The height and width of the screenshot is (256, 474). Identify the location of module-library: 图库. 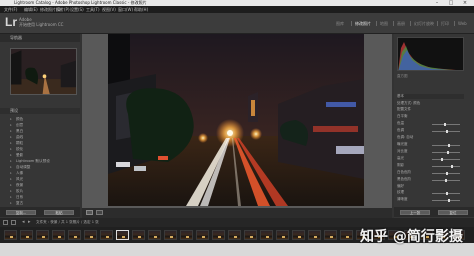
(340, 23).